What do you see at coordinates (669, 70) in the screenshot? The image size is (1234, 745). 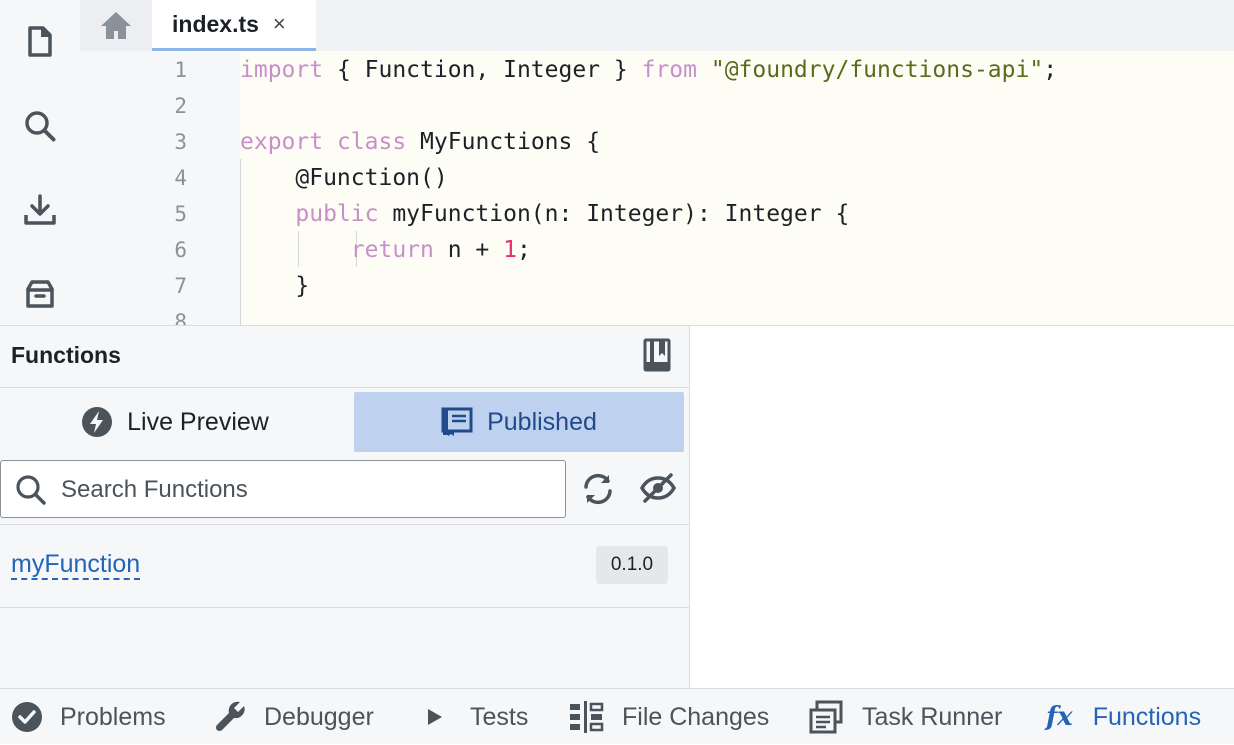 I see `keyword: from` at bounding box center [669, 70].